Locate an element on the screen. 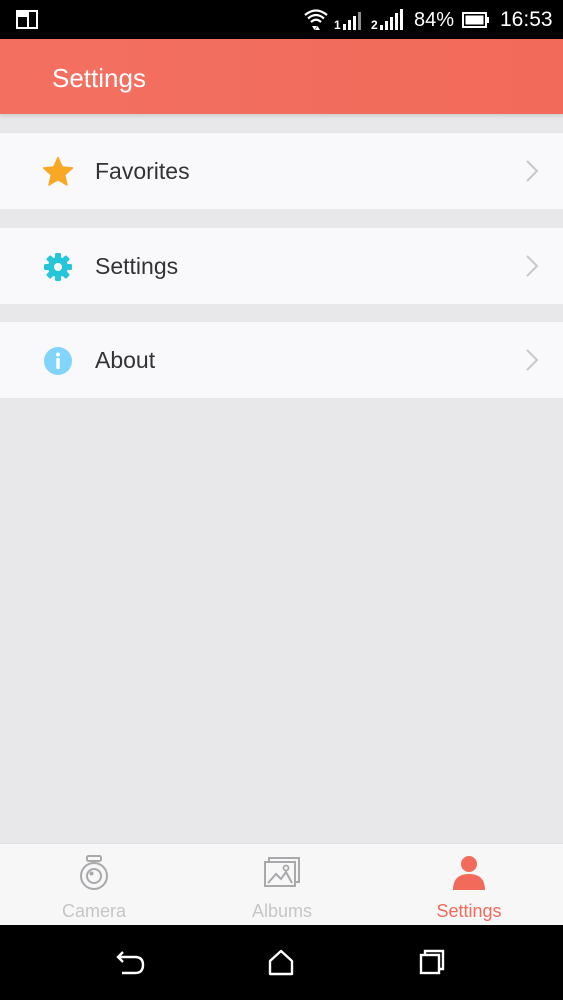 This screenshot has width=563, height=1000. recent-apps-icon is located at coordinates (432, 962).